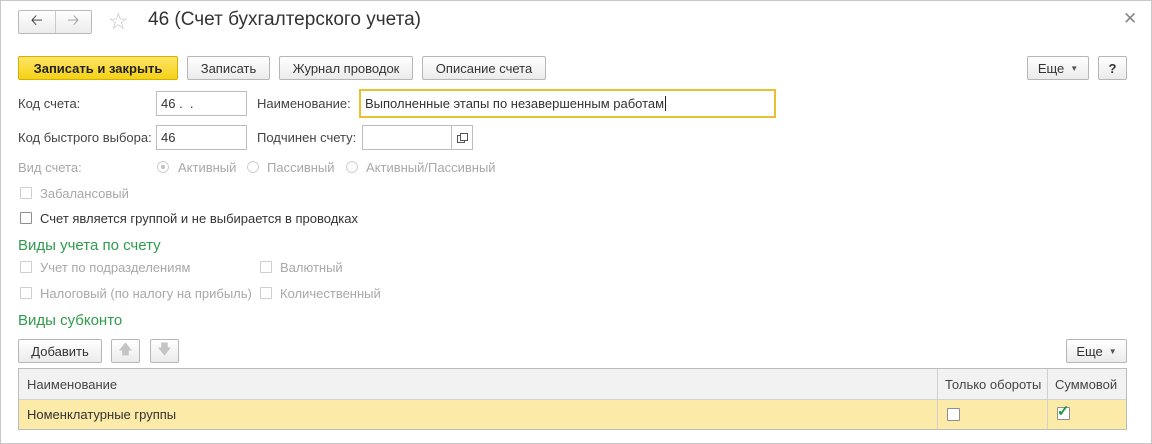 This screenshot has width=1152, height=444. What do you see at coordinates (266, 267) in the screenshot?
I see `currency-checkbox` at bounding box center [266, 267].